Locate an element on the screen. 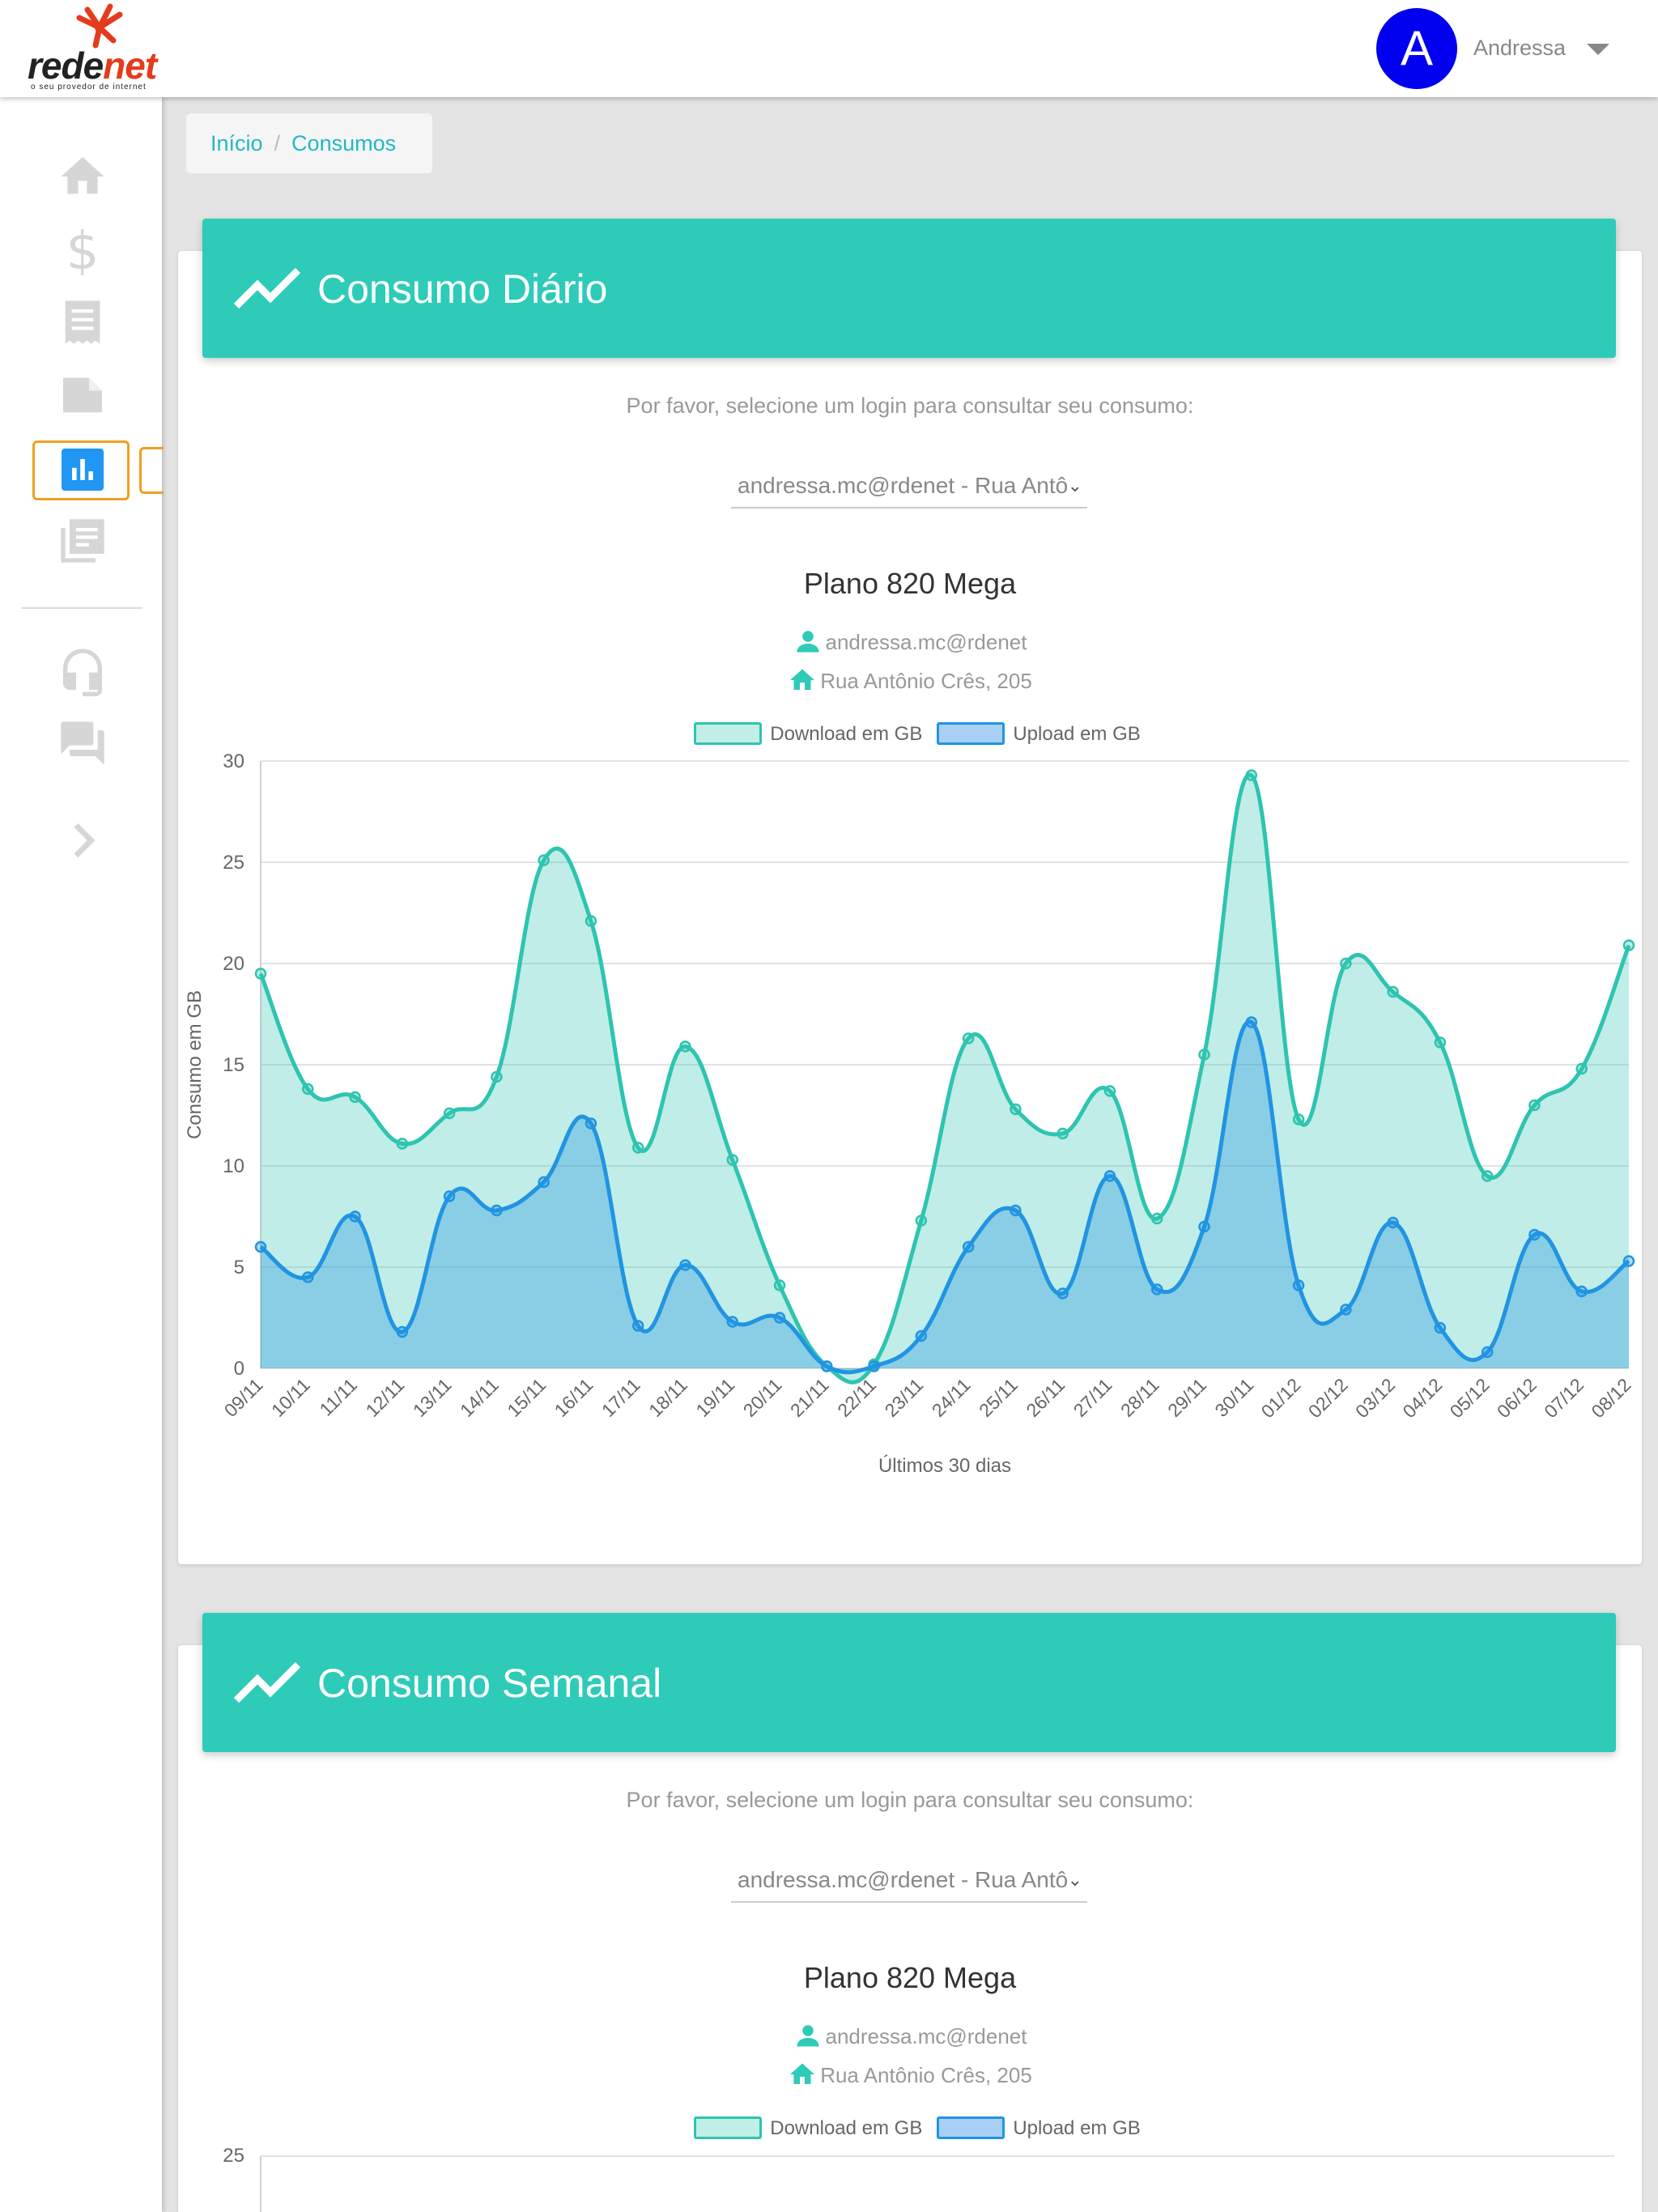 The width and height of the screenshot is (1658, 2212). weekly-login-info: andressa.mc@rdenet is located at coordinates (910, 2036).